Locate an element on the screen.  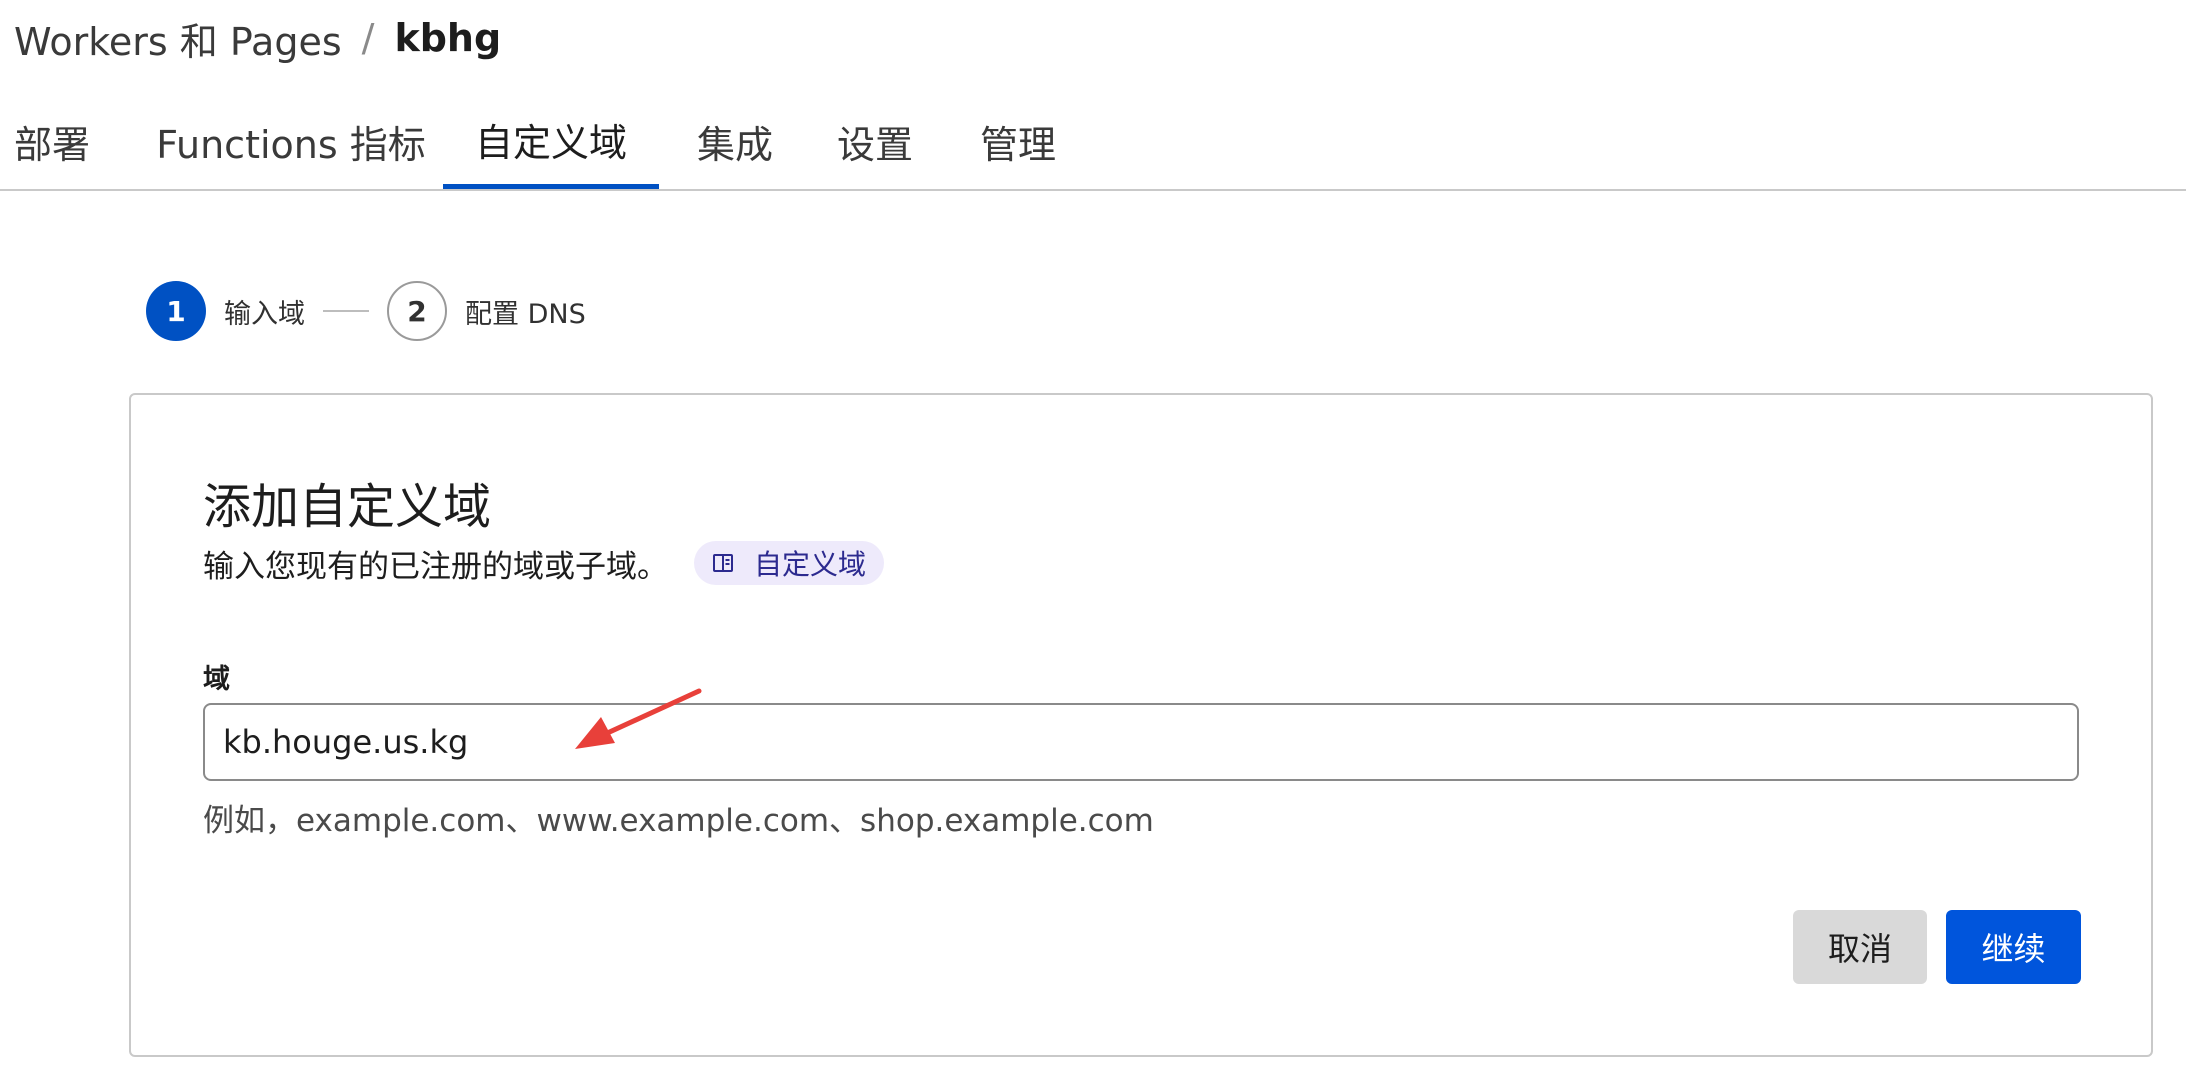
tab-custom-domains: 自定义域 is located at coordinates (551, 141).